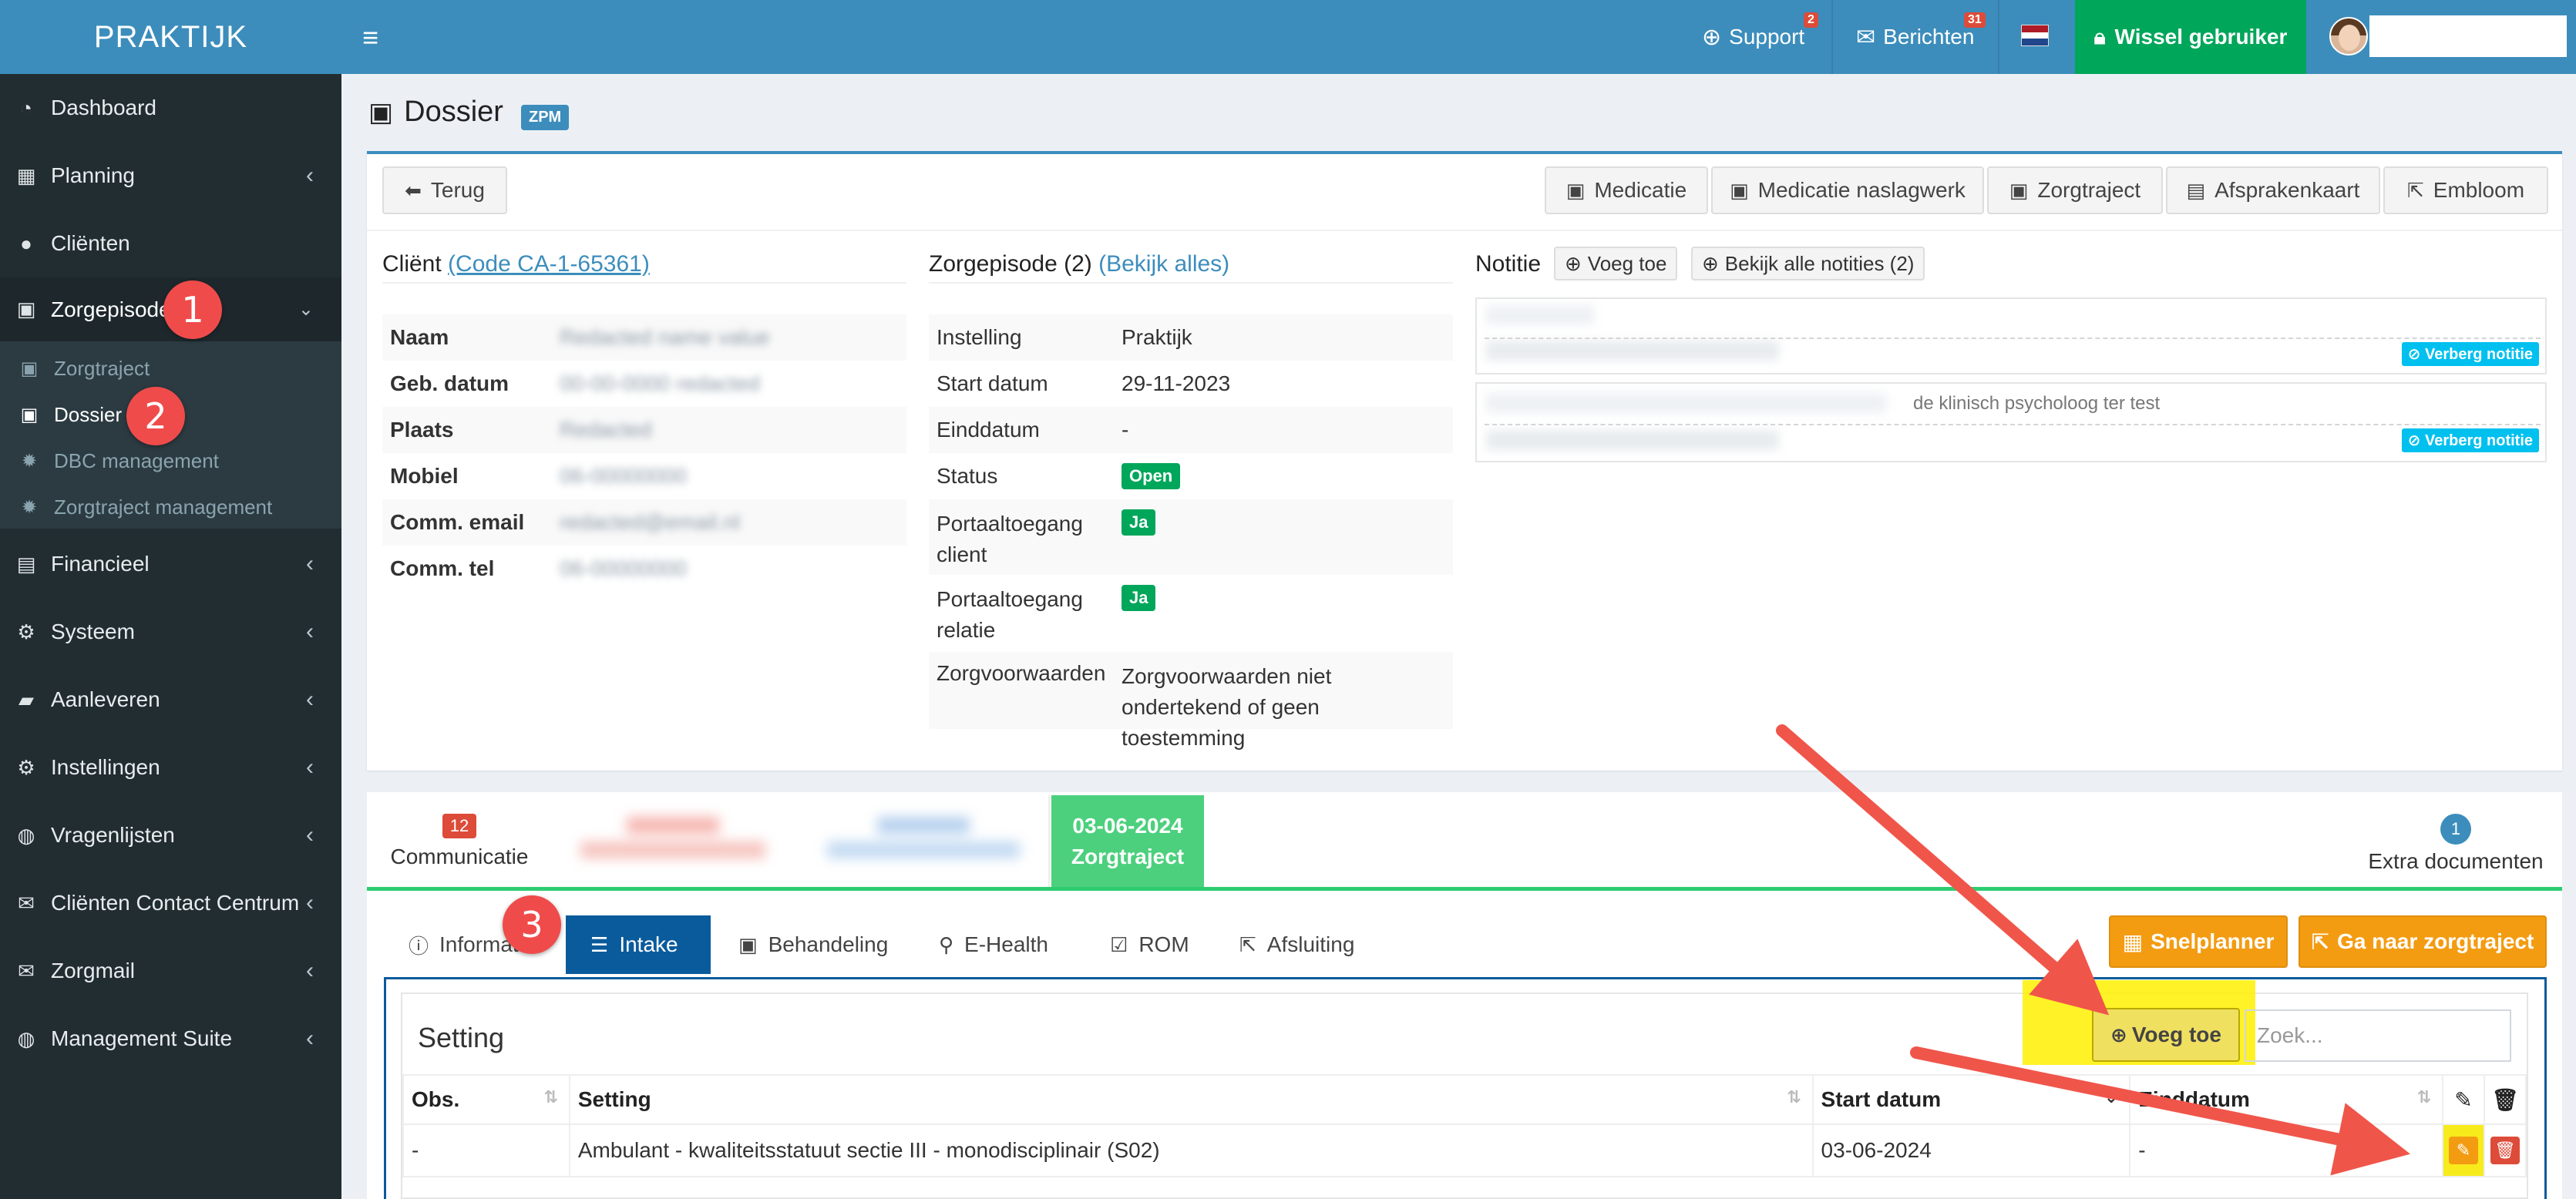  What do you see at coordinates (2465, 190) in the screenshot?
I see `embloom-button: ⇱ Embloom` at bounding box center [2465, 190].